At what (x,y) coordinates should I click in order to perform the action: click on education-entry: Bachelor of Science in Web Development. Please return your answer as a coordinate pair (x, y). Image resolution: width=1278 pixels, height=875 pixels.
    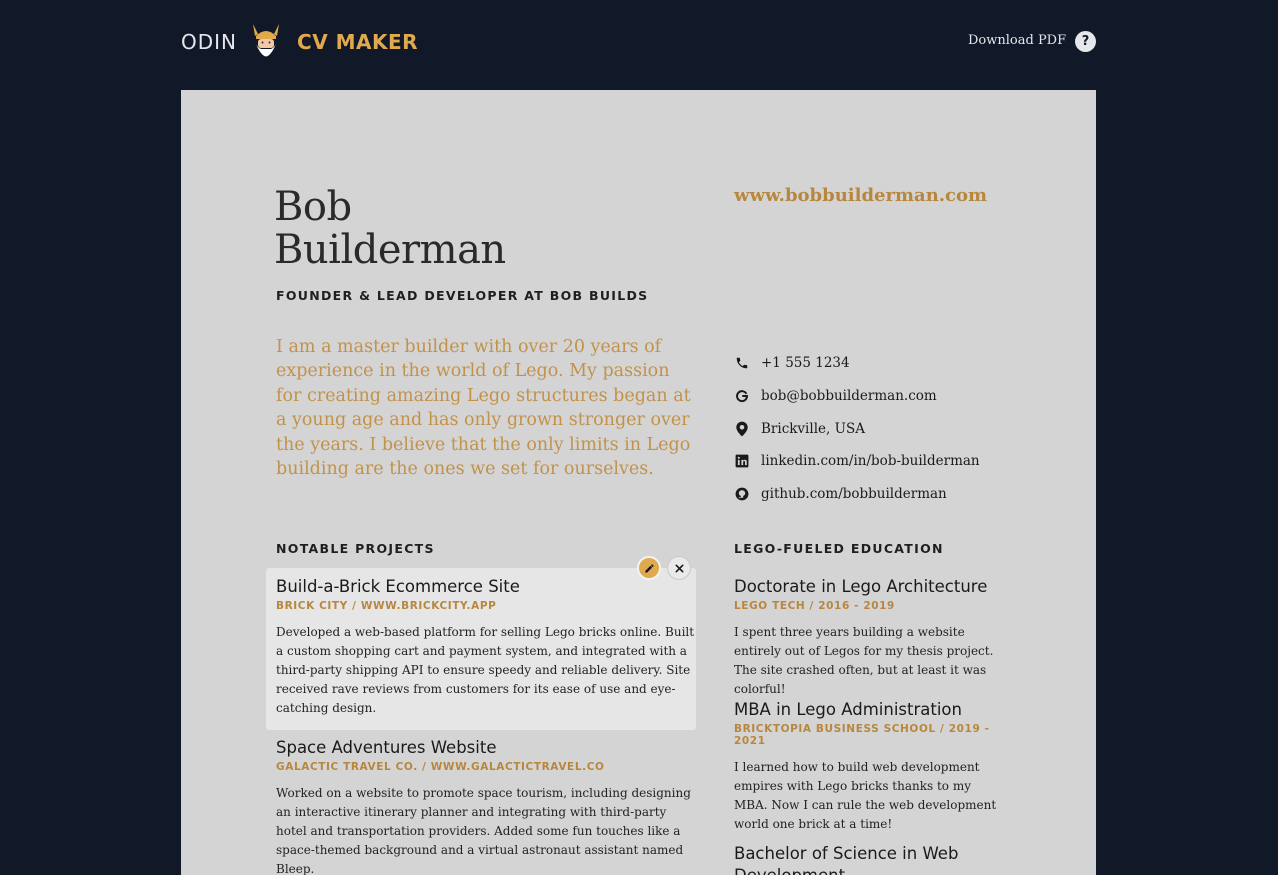
    Looking at the image, I should click on (869, 859).